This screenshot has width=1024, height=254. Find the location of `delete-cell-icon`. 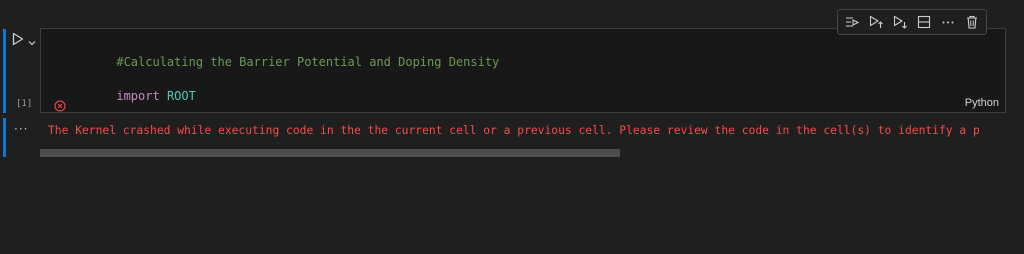

delete-cell-icon is located at coordinates (972, 22).